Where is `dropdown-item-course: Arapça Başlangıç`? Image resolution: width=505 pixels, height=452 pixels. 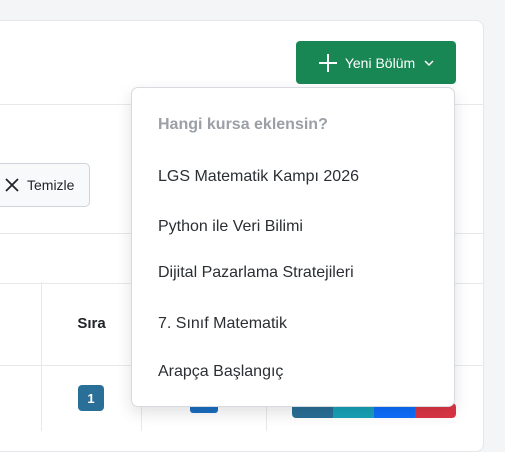 dropdown-item-course: Arapça Başlangıç is located at coordinates (220, 372).